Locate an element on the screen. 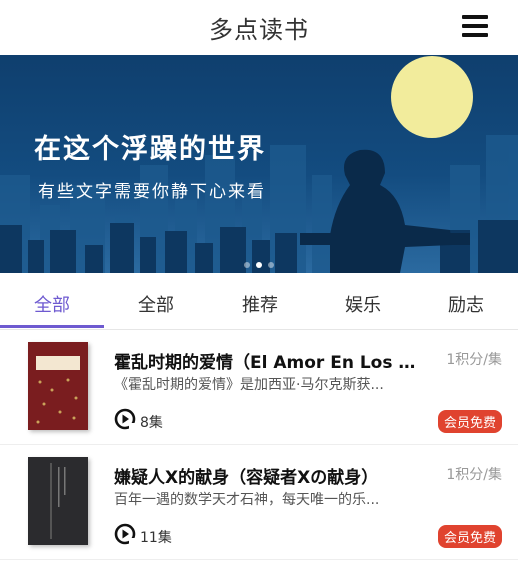  app-title: 多点读书 is located at coordinates (259, 30).